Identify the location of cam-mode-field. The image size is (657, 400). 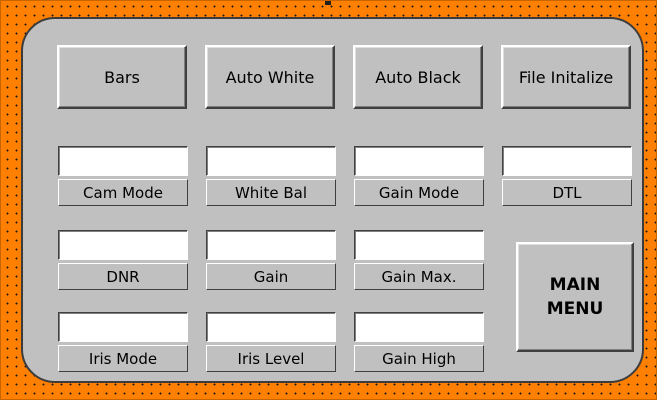
(123, 161).